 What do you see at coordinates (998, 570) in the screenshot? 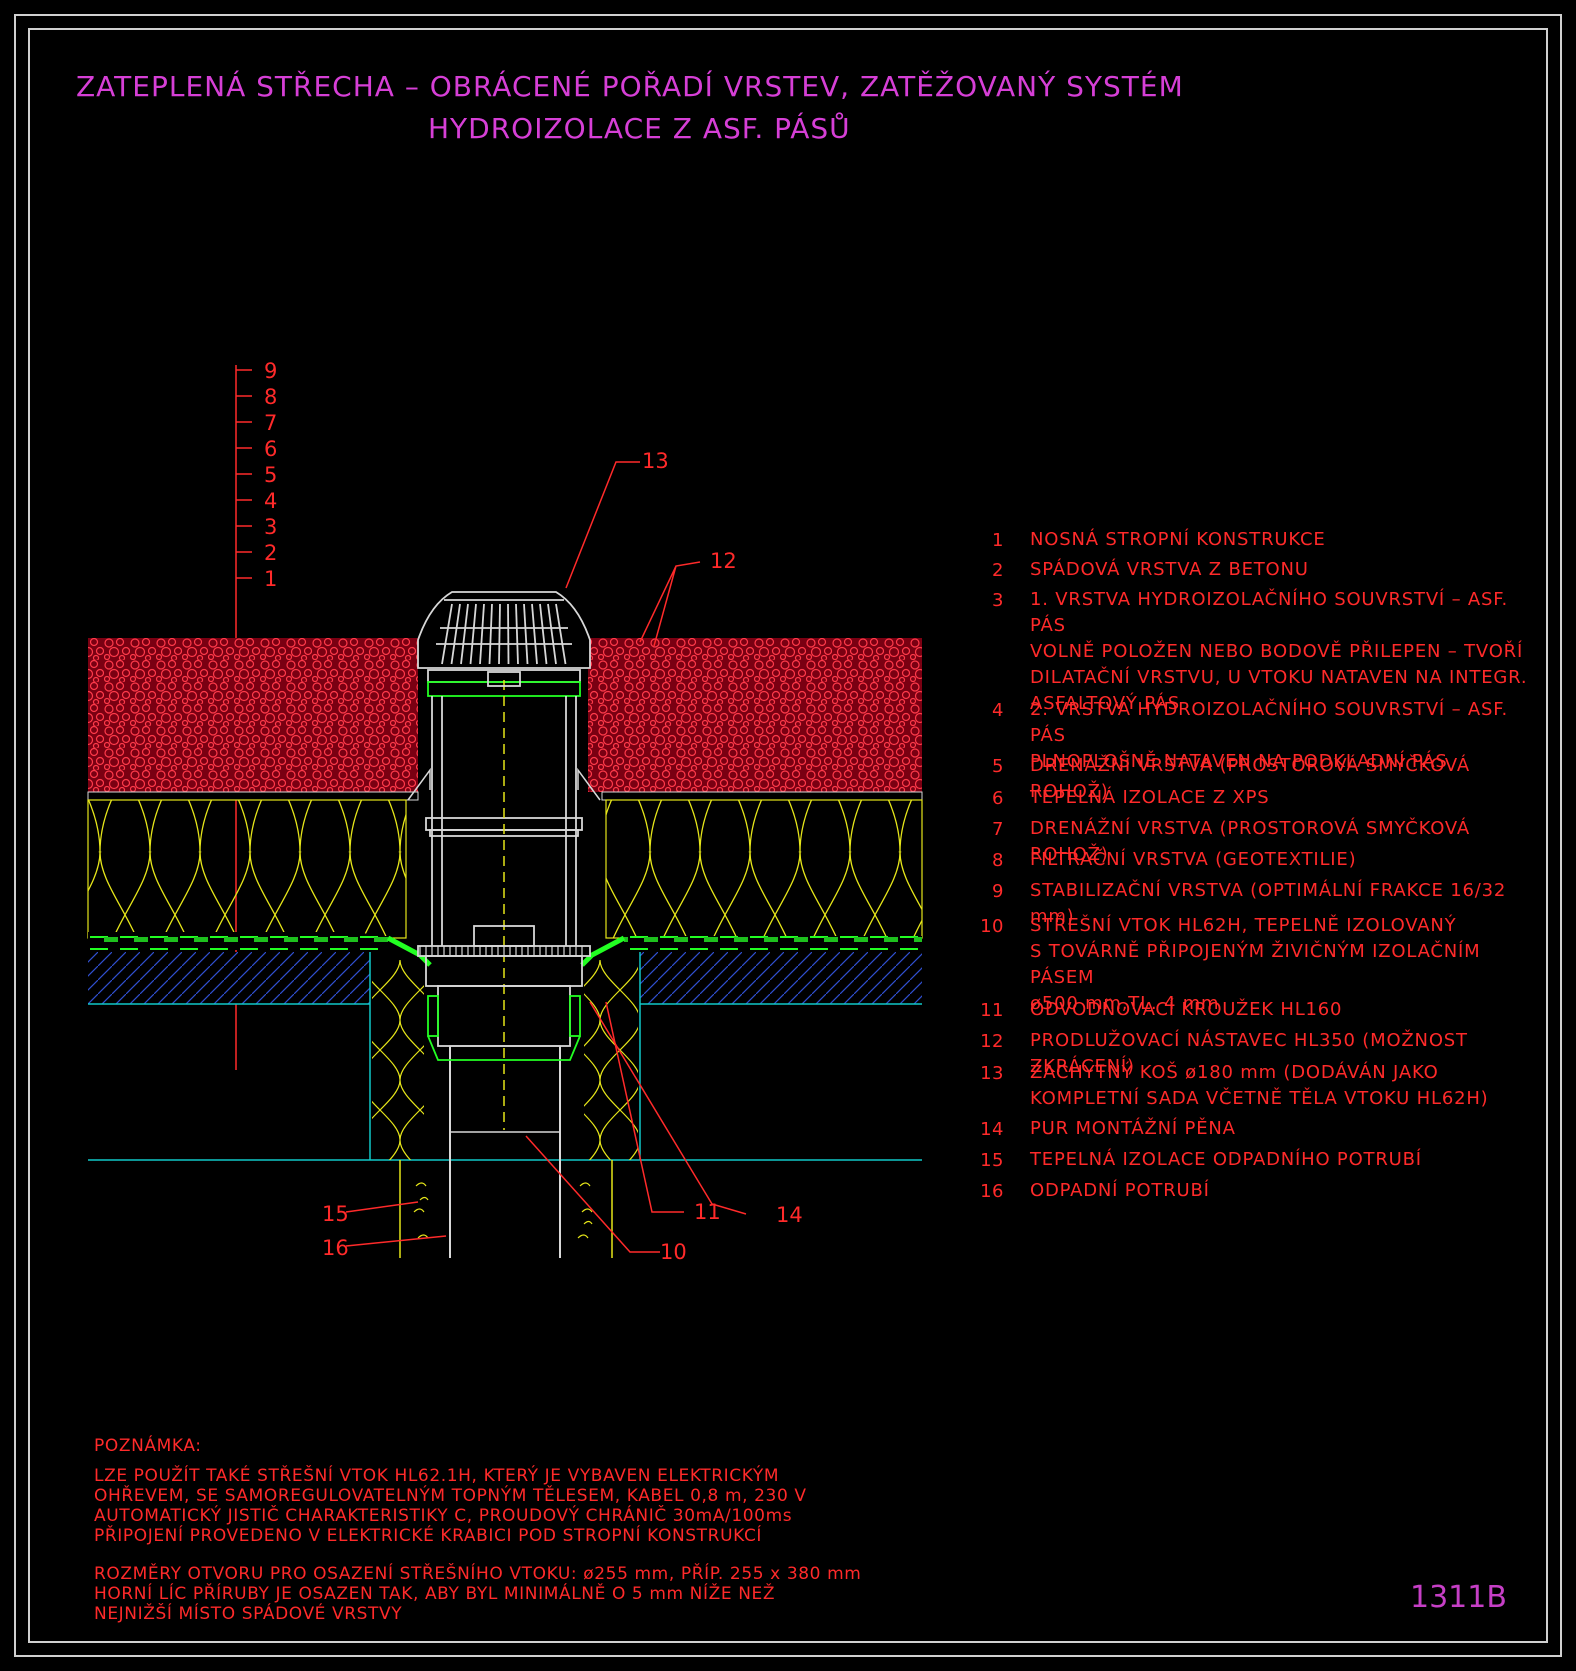
I see `legend-number: 2` at bounding box center [998, 570].